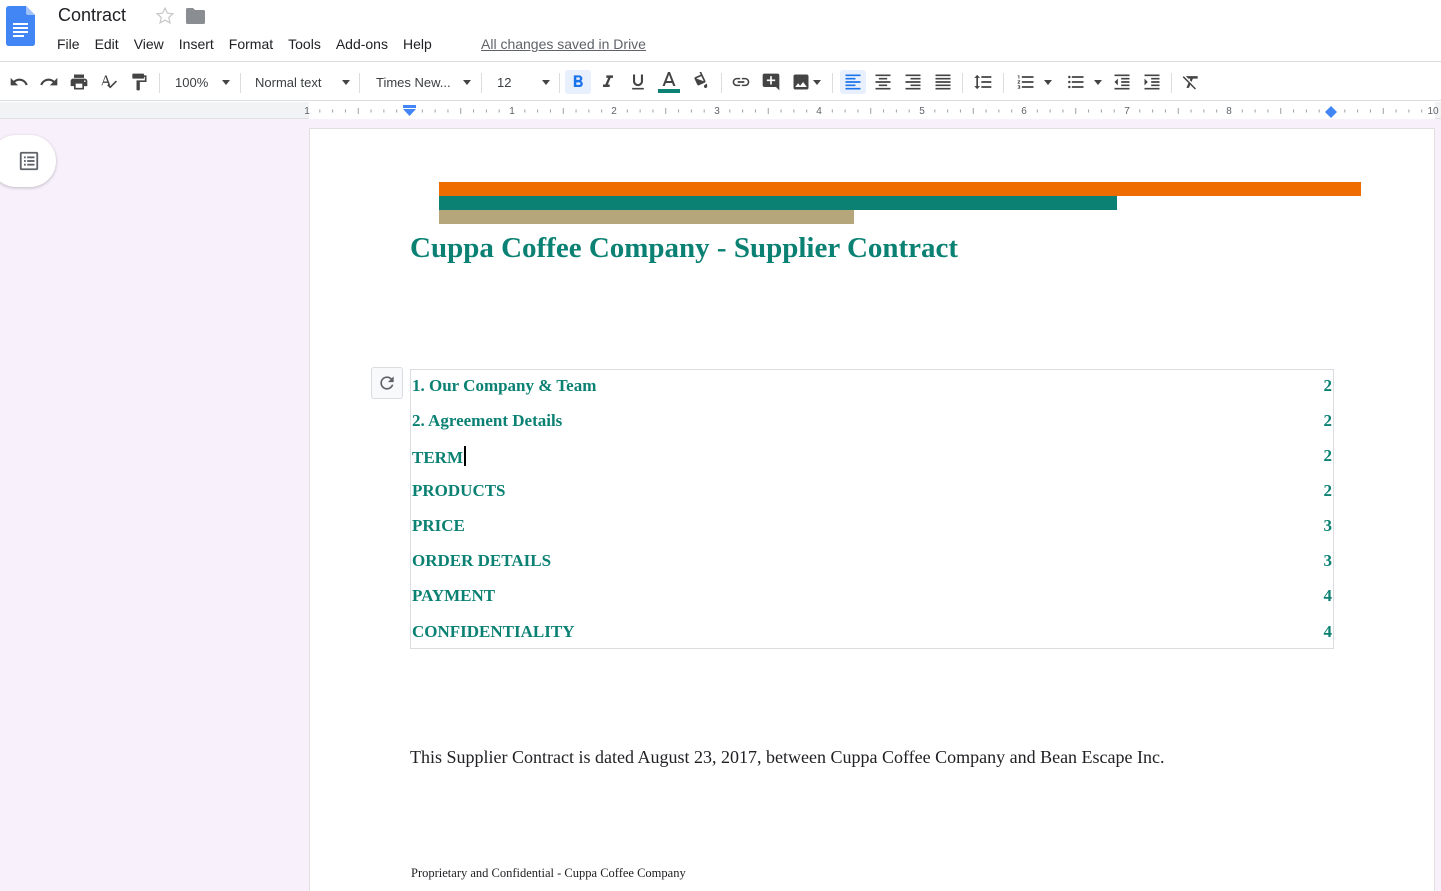 This screenshot has width=1441, height=891. I want to click on ruler-label: 8, so click(1229, 111).